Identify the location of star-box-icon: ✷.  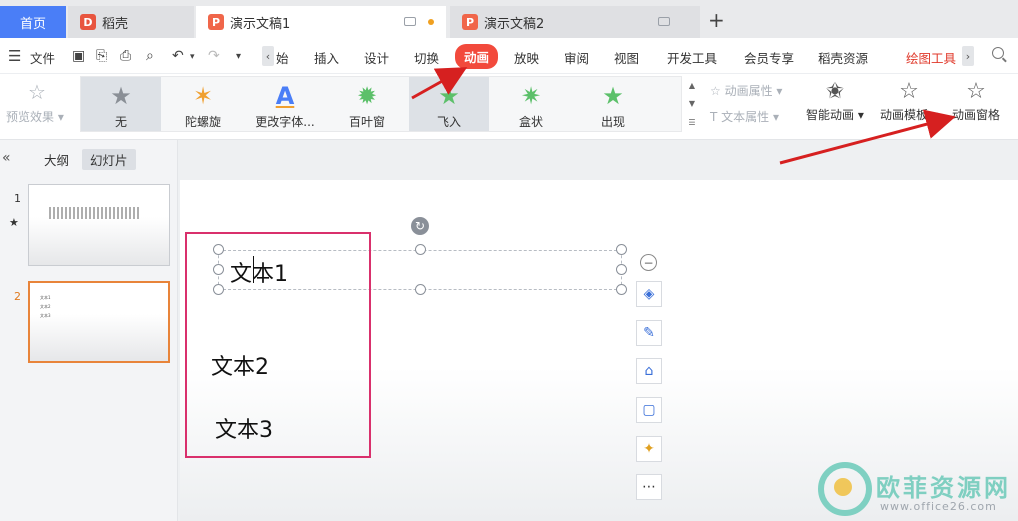
(531, 96).